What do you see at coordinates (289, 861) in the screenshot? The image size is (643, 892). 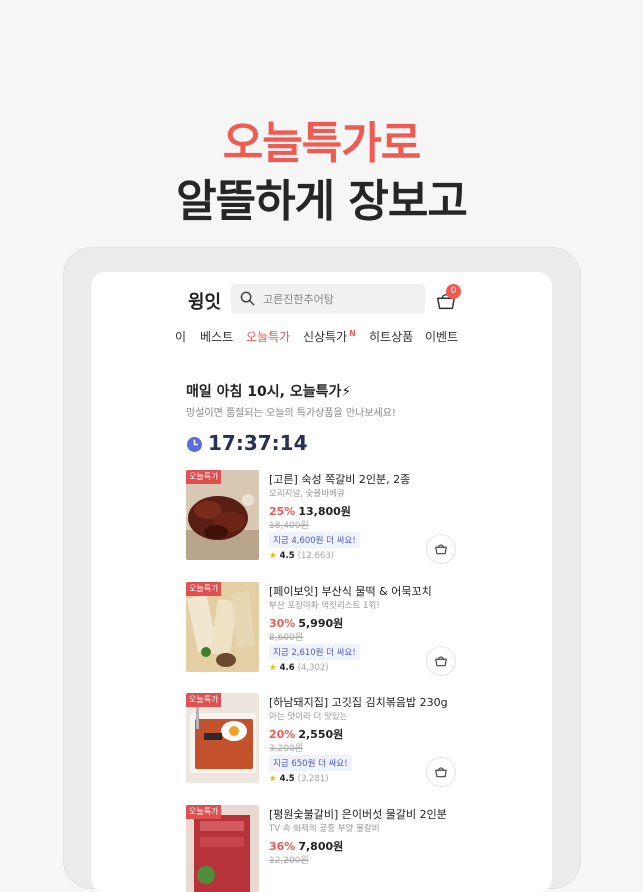 I see `original-price: 12,200원` at bounding box center [289, 861].